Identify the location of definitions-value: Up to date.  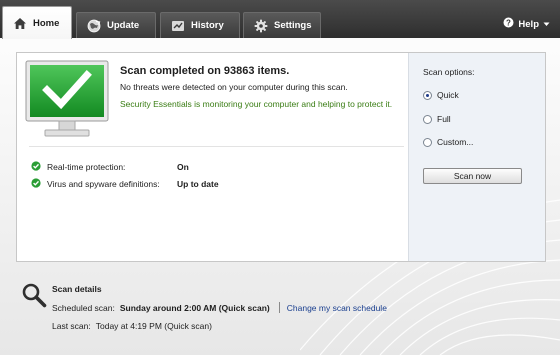
(198, 184).